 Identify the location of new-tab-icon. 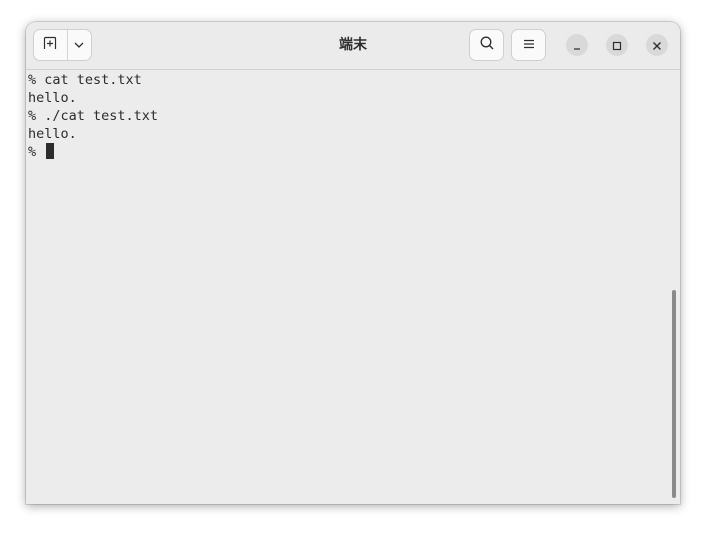
(50, 45).